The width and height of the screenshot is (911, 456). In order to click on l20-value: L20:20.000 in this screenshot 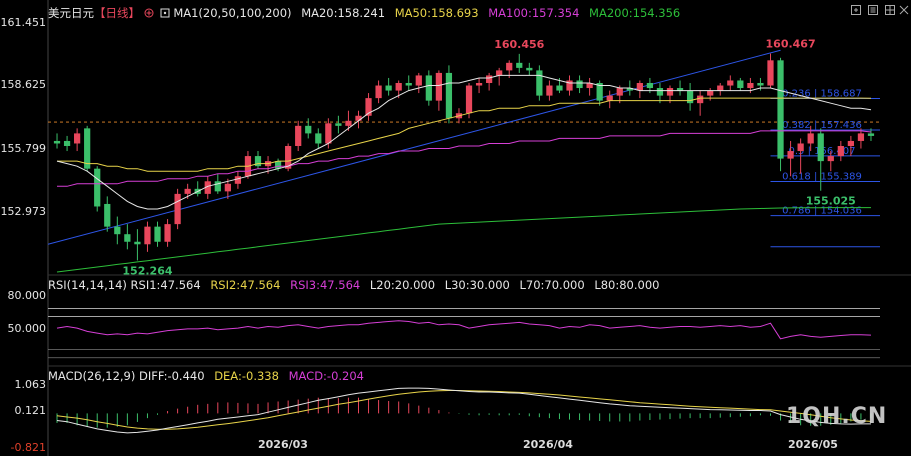, I will do `click(402, 285)`.